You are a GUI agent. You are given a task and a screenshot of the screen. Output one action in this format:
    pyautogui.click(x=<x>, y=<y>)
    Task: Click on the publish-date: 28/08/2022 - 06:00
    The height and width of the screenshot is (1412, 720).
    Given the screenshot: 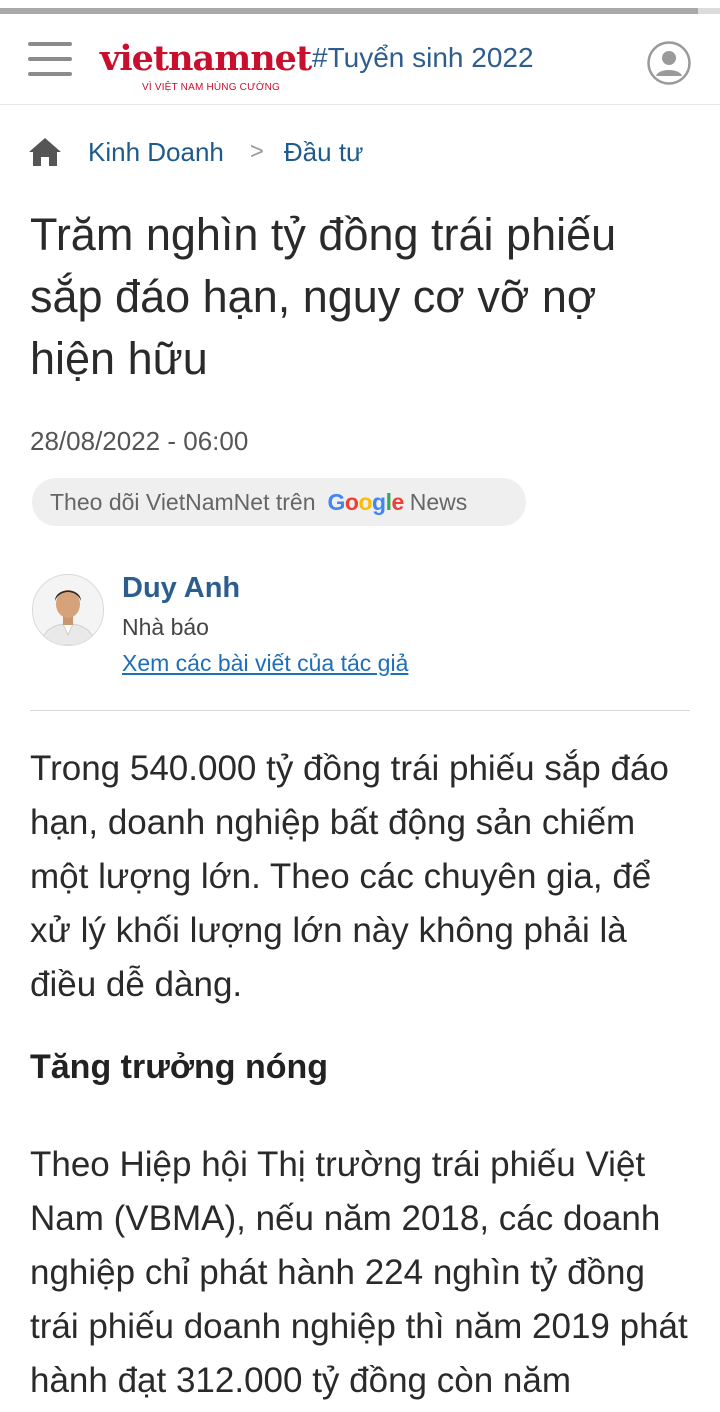 What is the action you would take?
    pyautogui.click(x=139, y=441)
    